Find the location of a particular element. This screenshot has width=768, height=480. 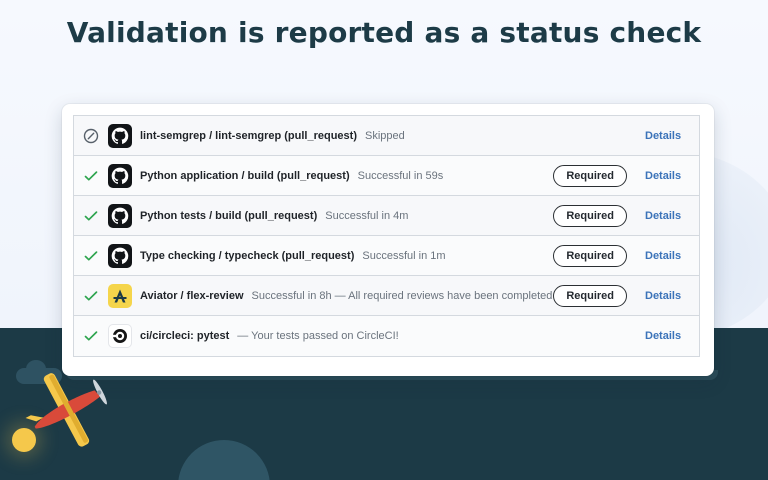

airplane-icon is located at coordinates (66, 410).